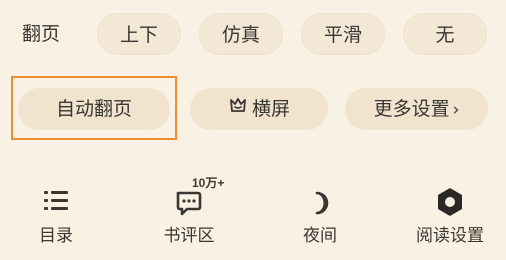  I want to click on nav-comments: 10万+ 书评区, so click(189, 218).